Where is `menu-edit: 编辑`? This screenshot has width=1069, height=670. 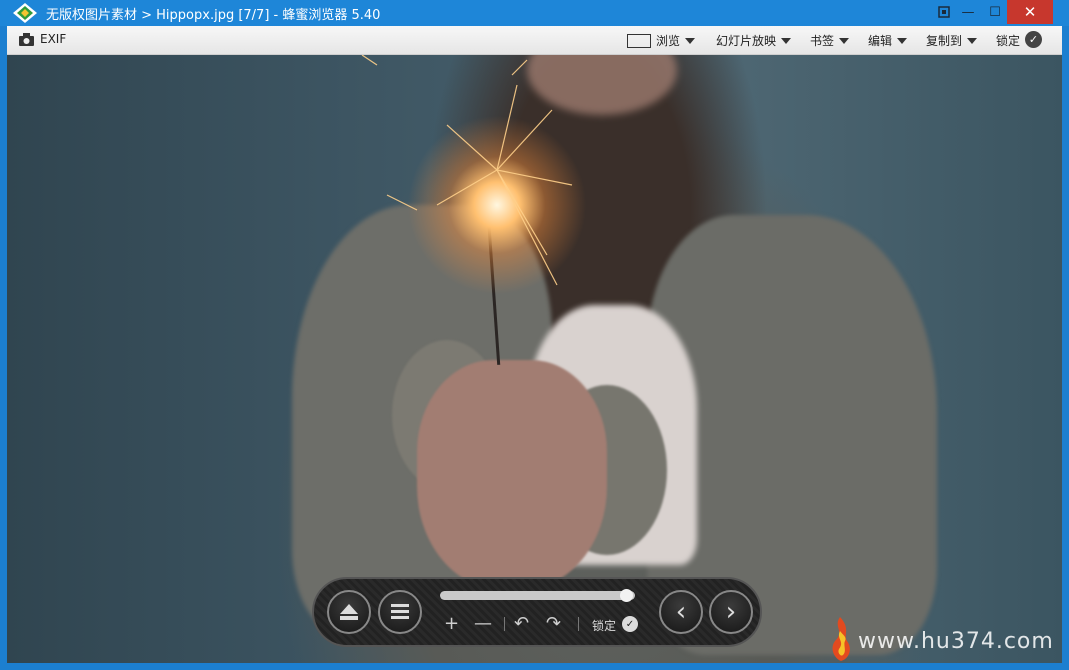 menu-edit: 编辑 is located at coordinates (888, 40).